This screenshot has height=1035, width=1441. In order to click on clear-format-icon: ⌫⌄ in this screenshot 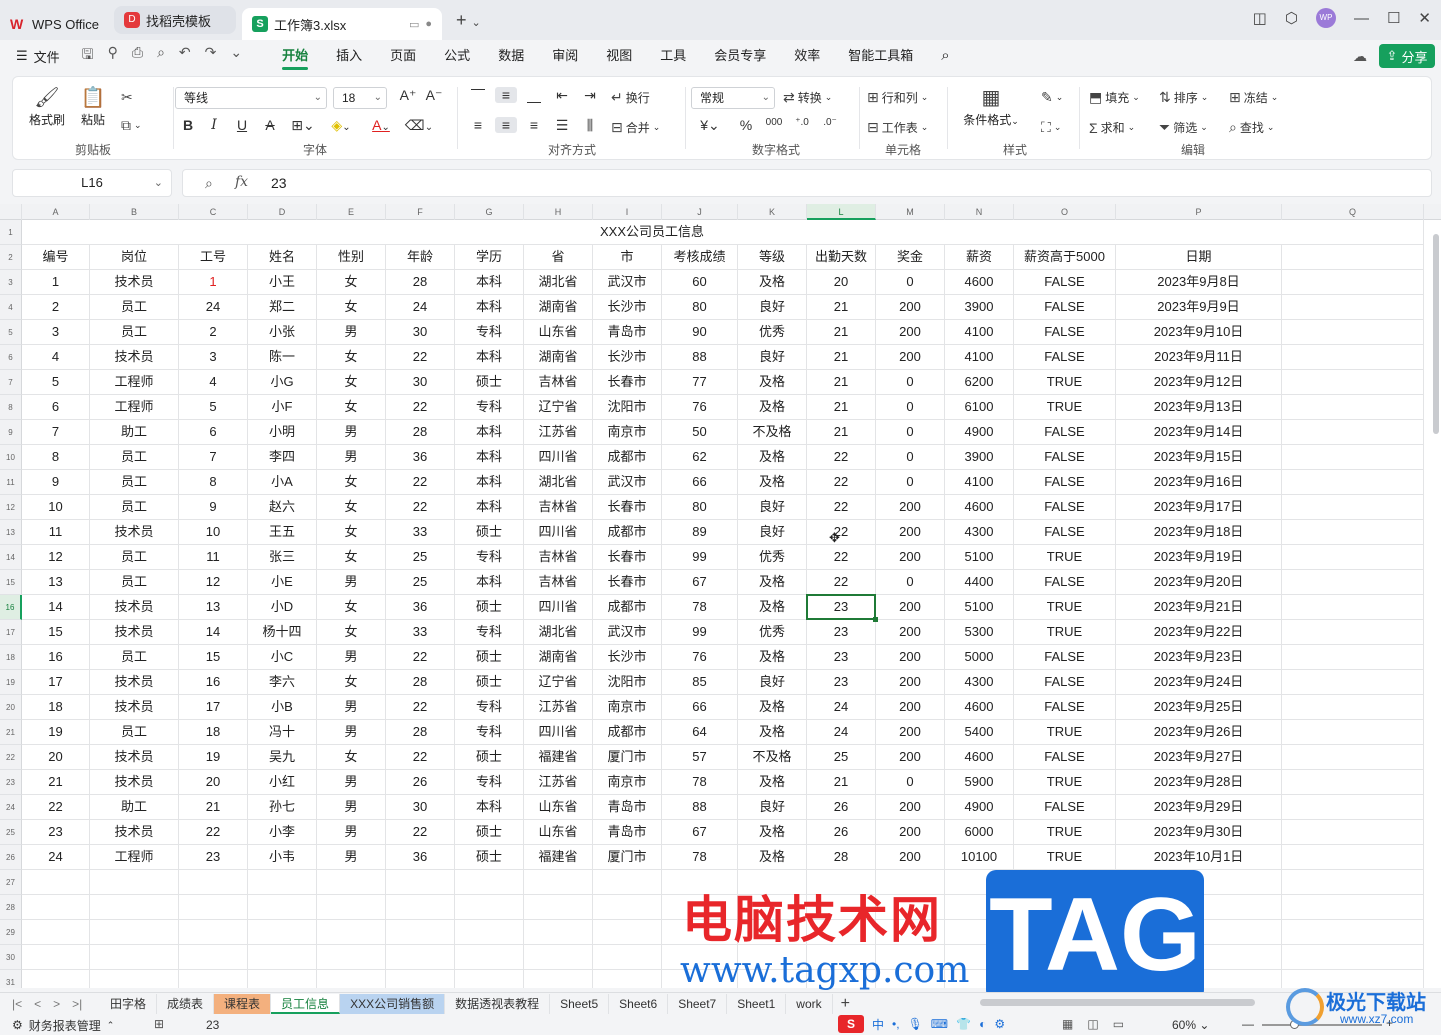, I will do `click(419, 125)`.